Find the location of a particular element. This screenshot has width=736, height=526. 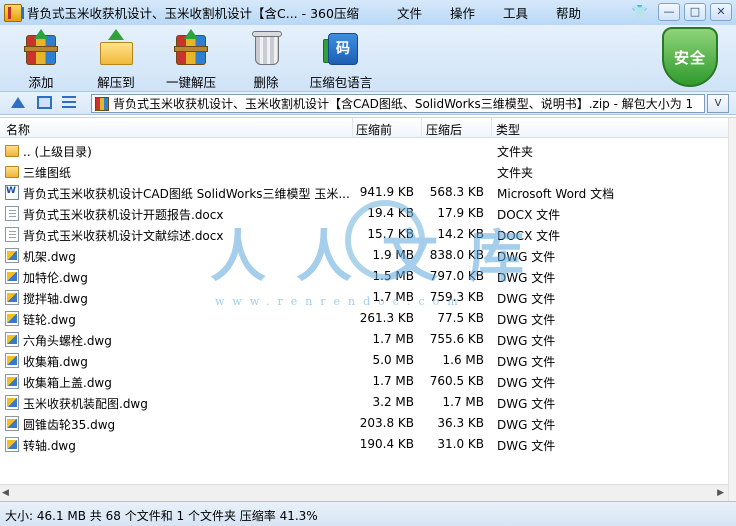

list-item: 链轮.dwg 261.3 KB 77.5 KB DWG 文件 is located at coordinates (360, 318).